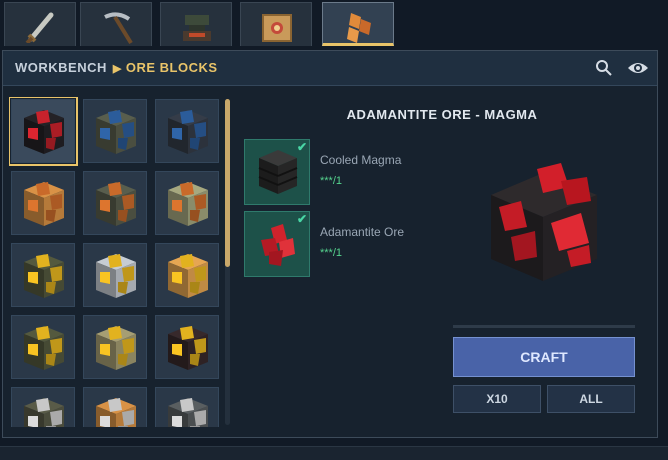 The width and height of the screenshot is (668, 460). I want to click on craft-button: CRAFT, so click(544, 357).